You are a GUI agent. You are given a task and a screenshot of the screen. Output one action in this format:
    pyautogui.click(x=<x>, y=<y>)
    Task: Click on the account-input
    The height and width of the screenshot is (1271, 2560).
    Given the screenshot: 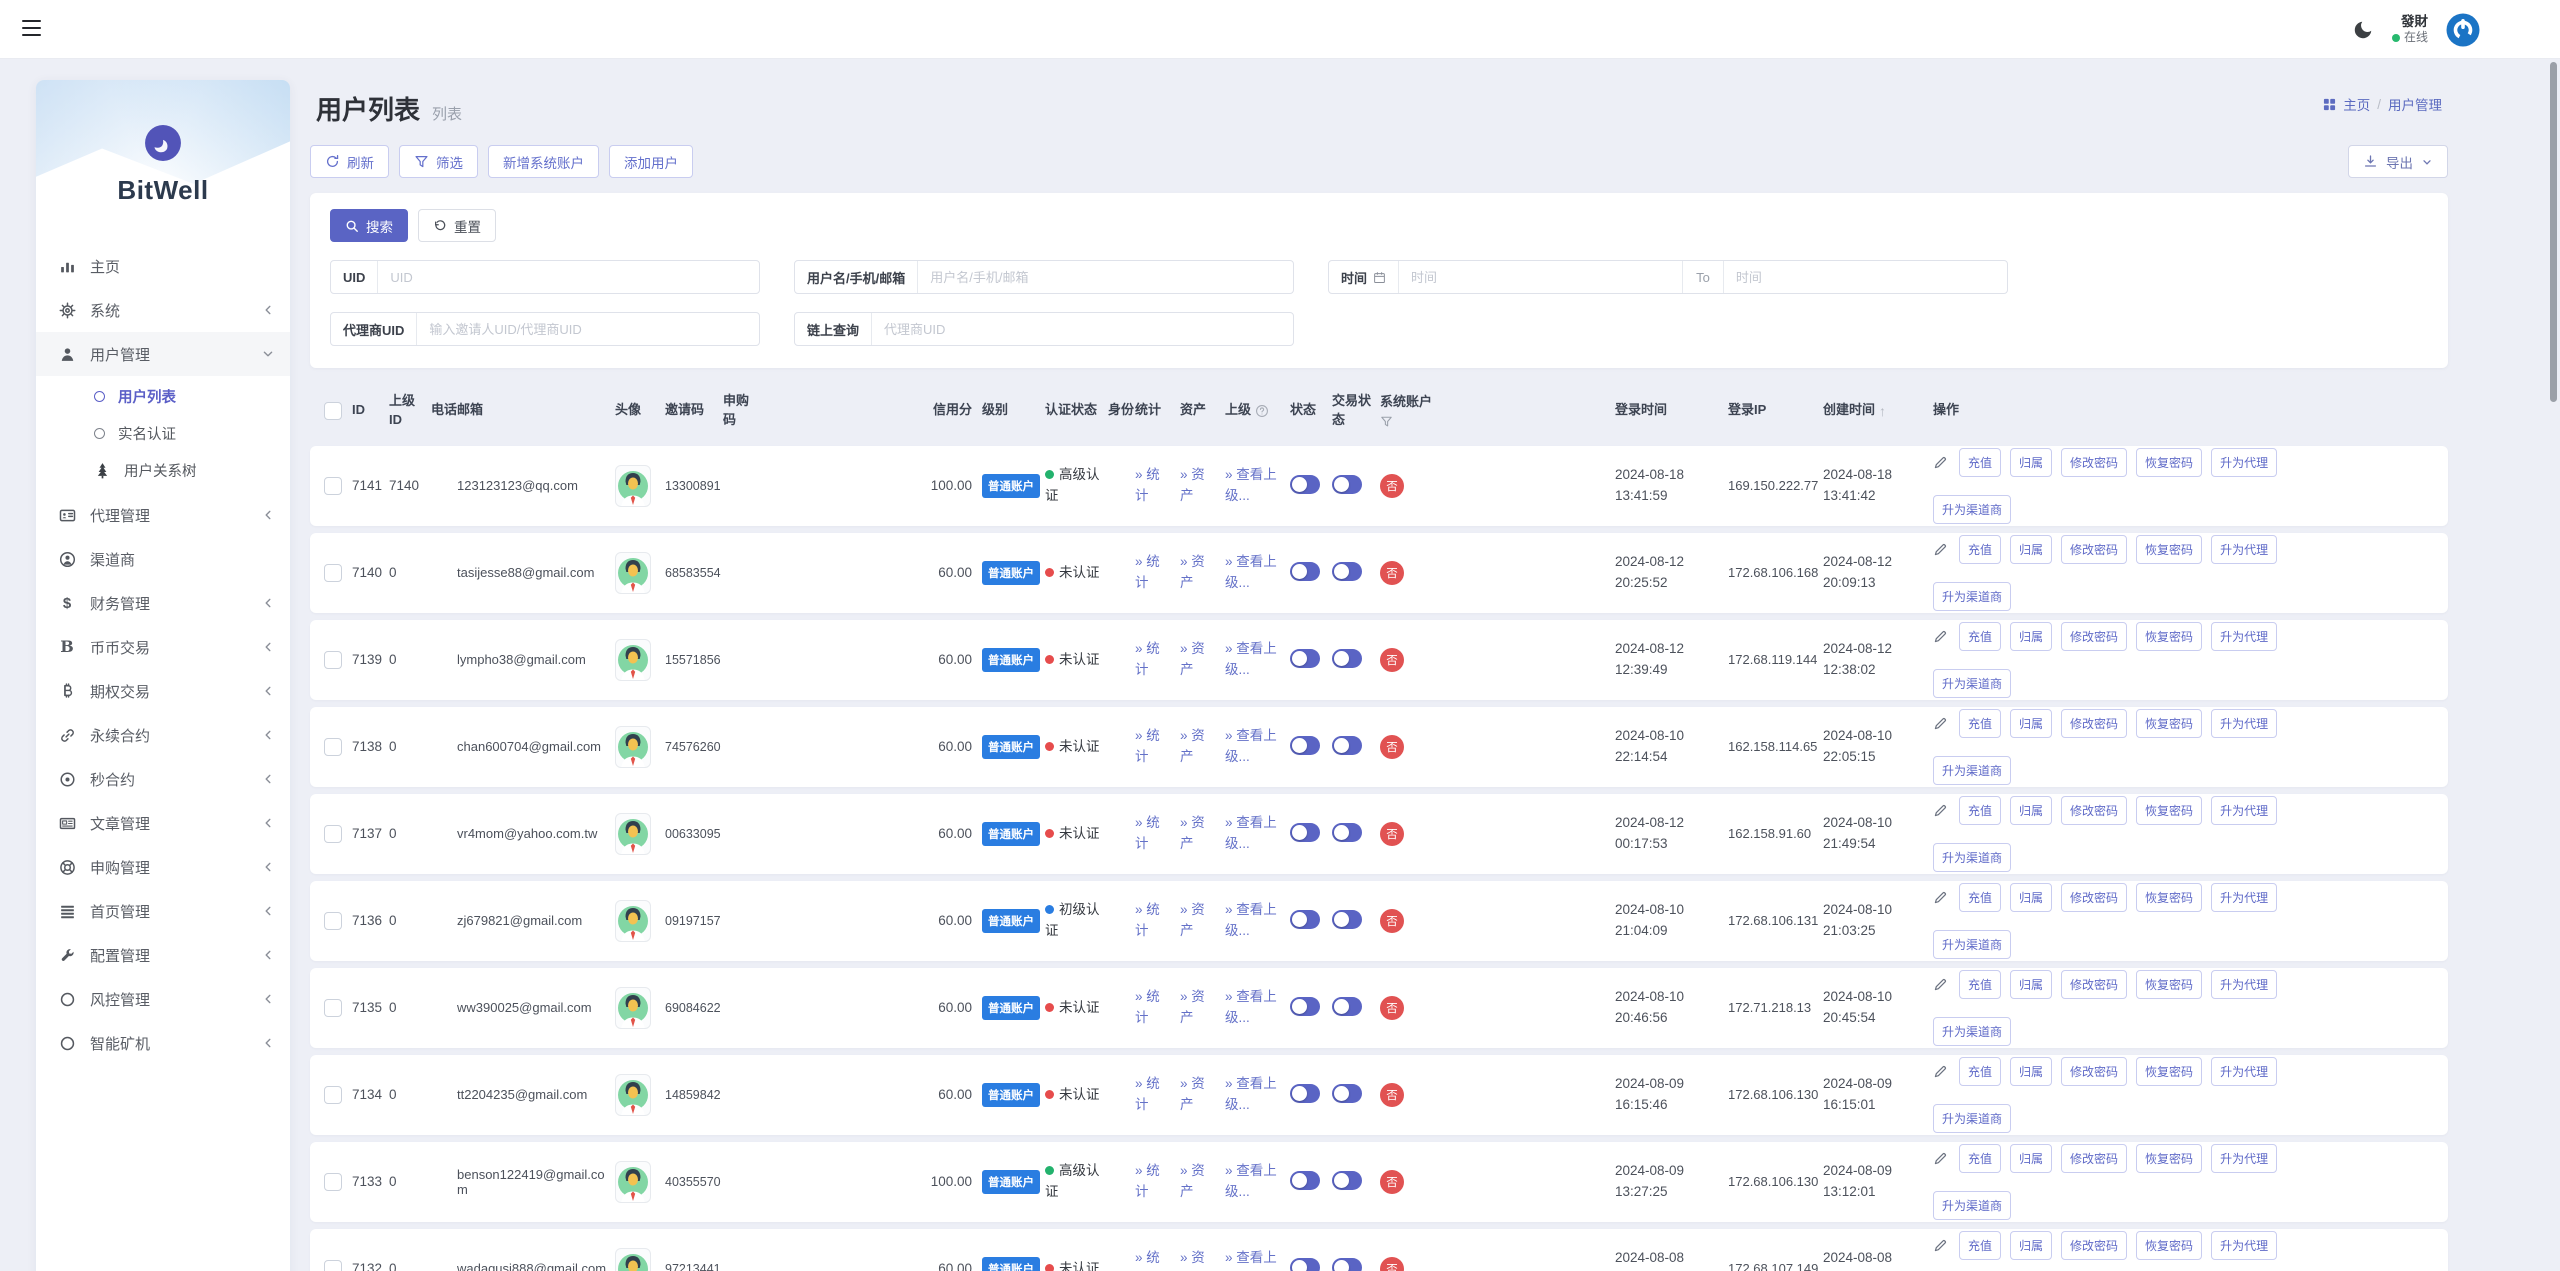 What is the action you would take?
    pyautogui.click(x=1105, y=277)
    